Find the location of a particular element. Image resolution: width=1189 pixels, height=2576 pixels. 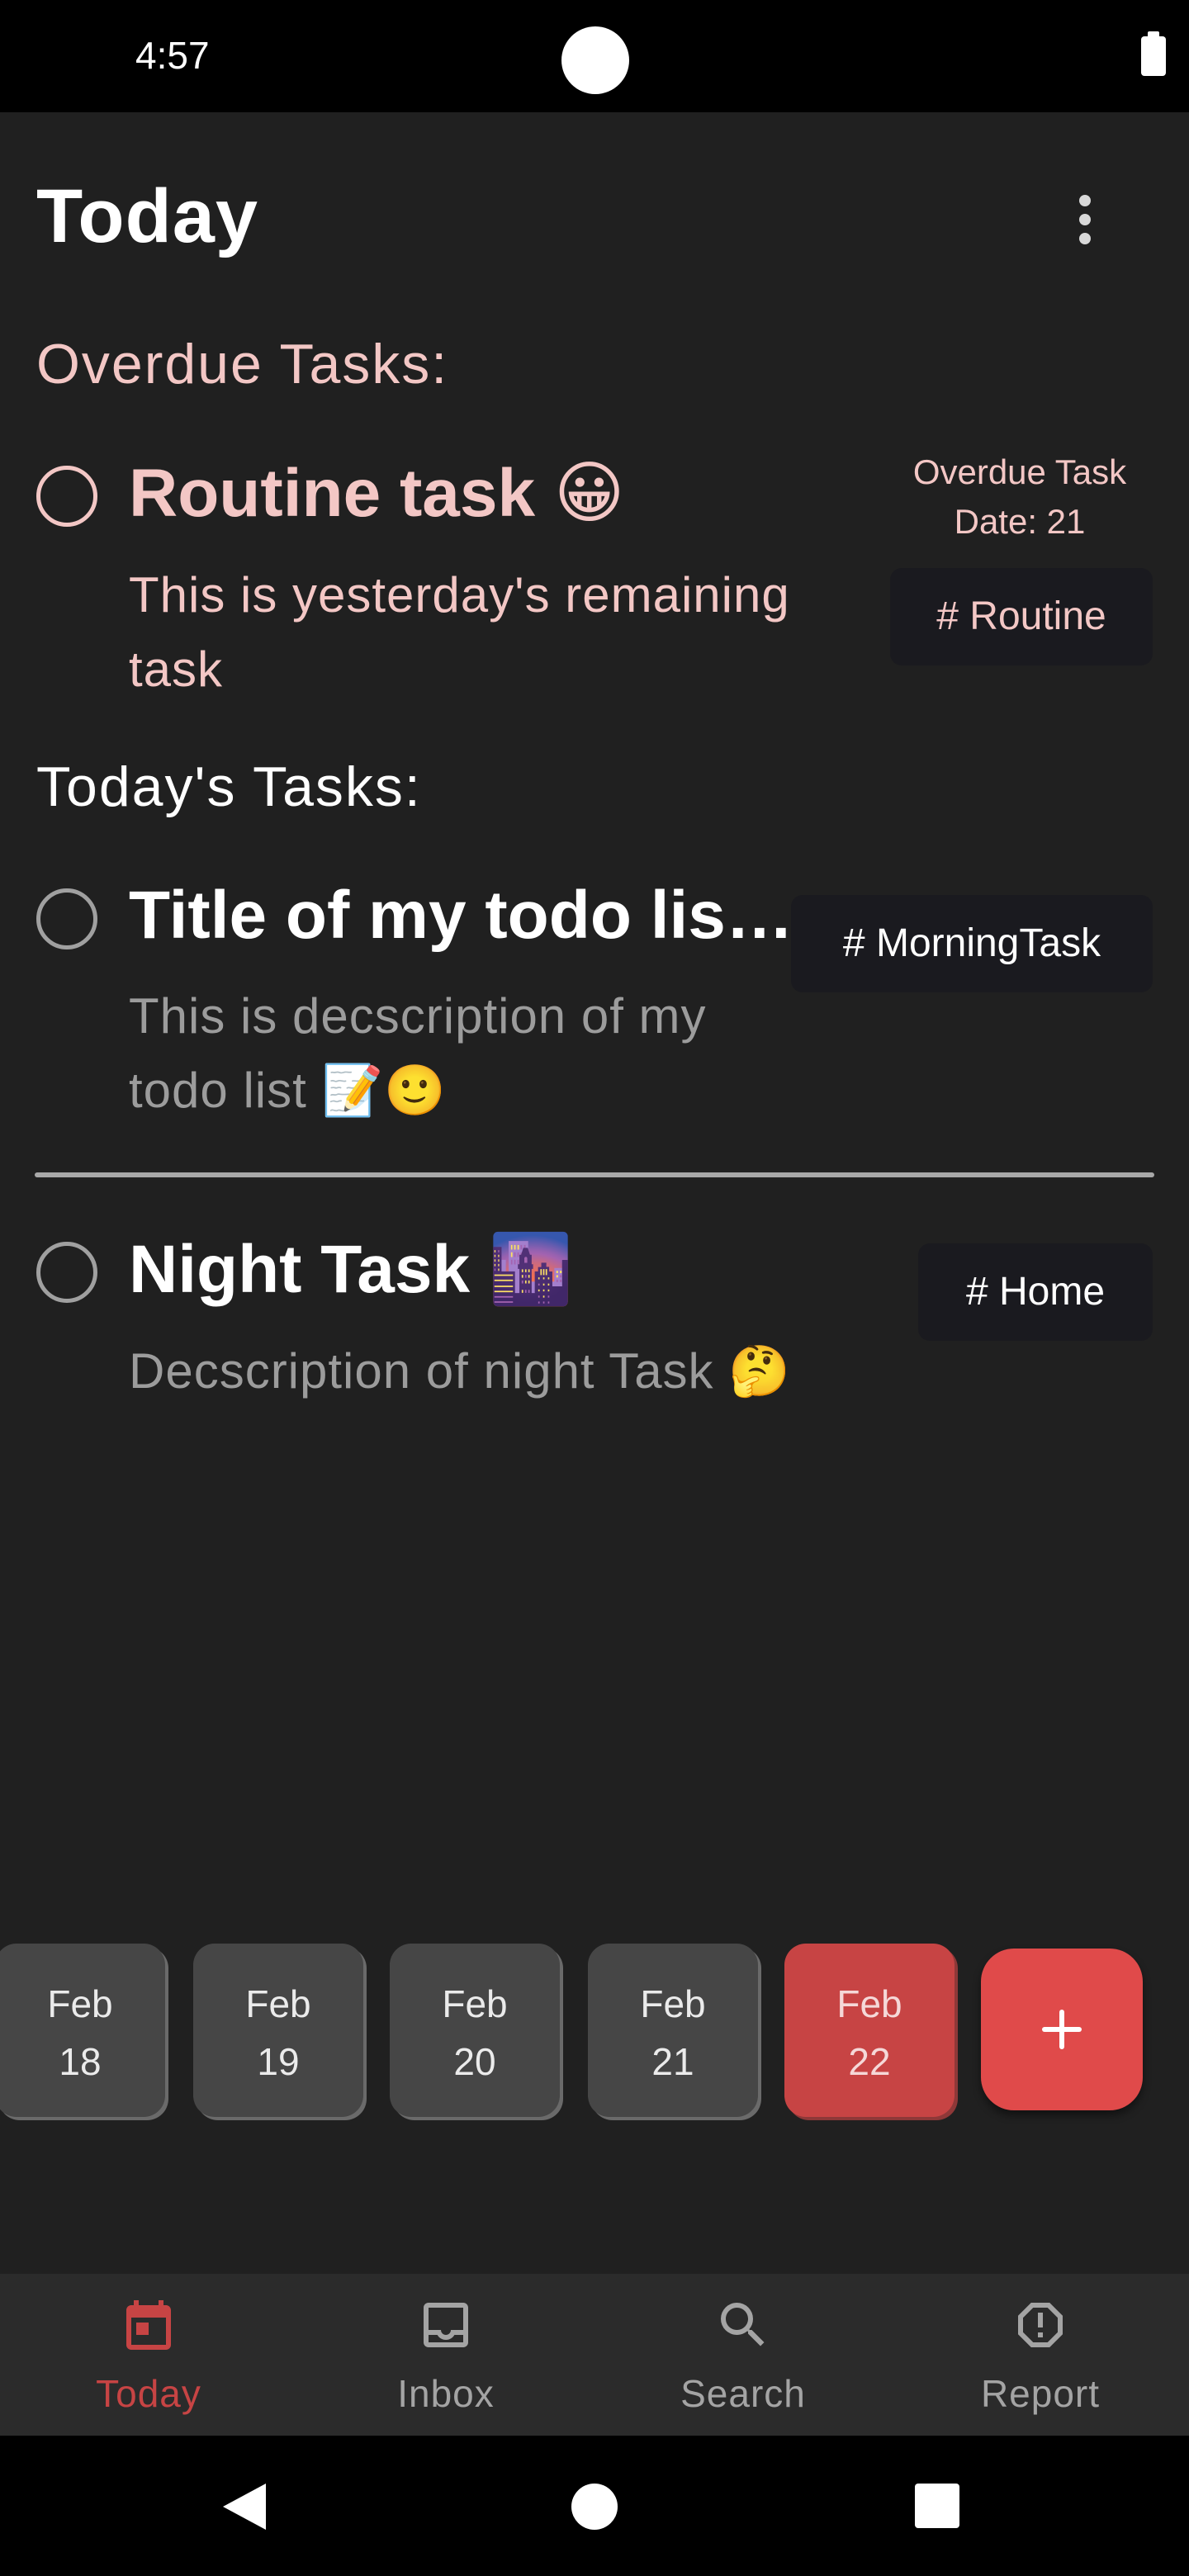

date-day: 20 is located at coordinates (474, 2061).